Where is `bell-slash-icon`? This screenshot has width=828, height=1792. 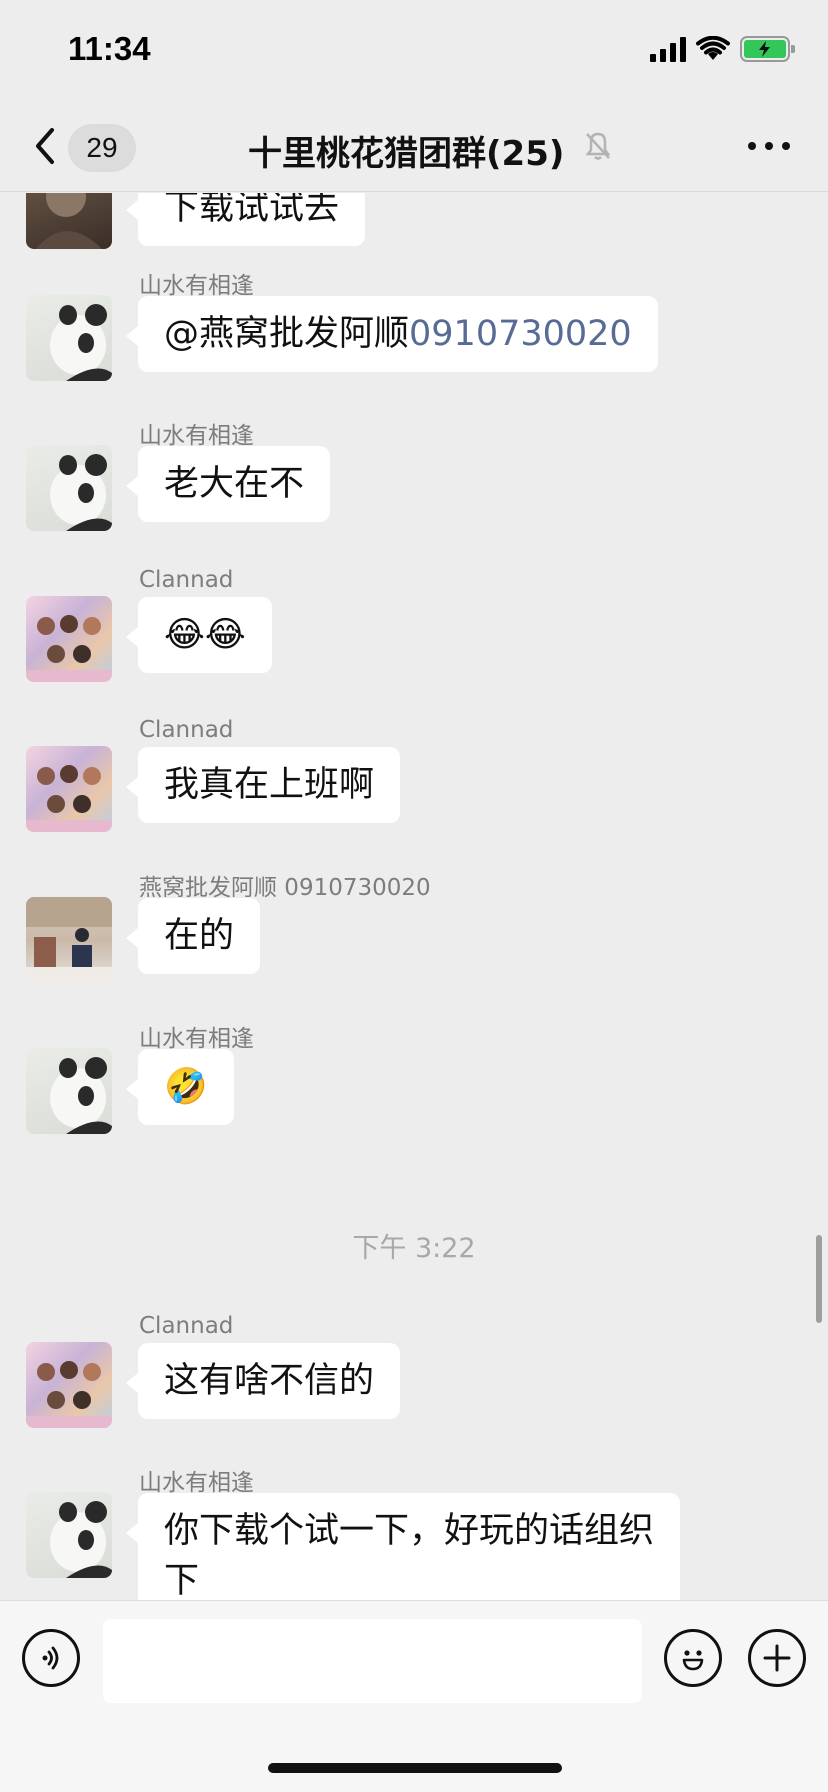 bell-slash-icon is located at coordinates (598, 148).